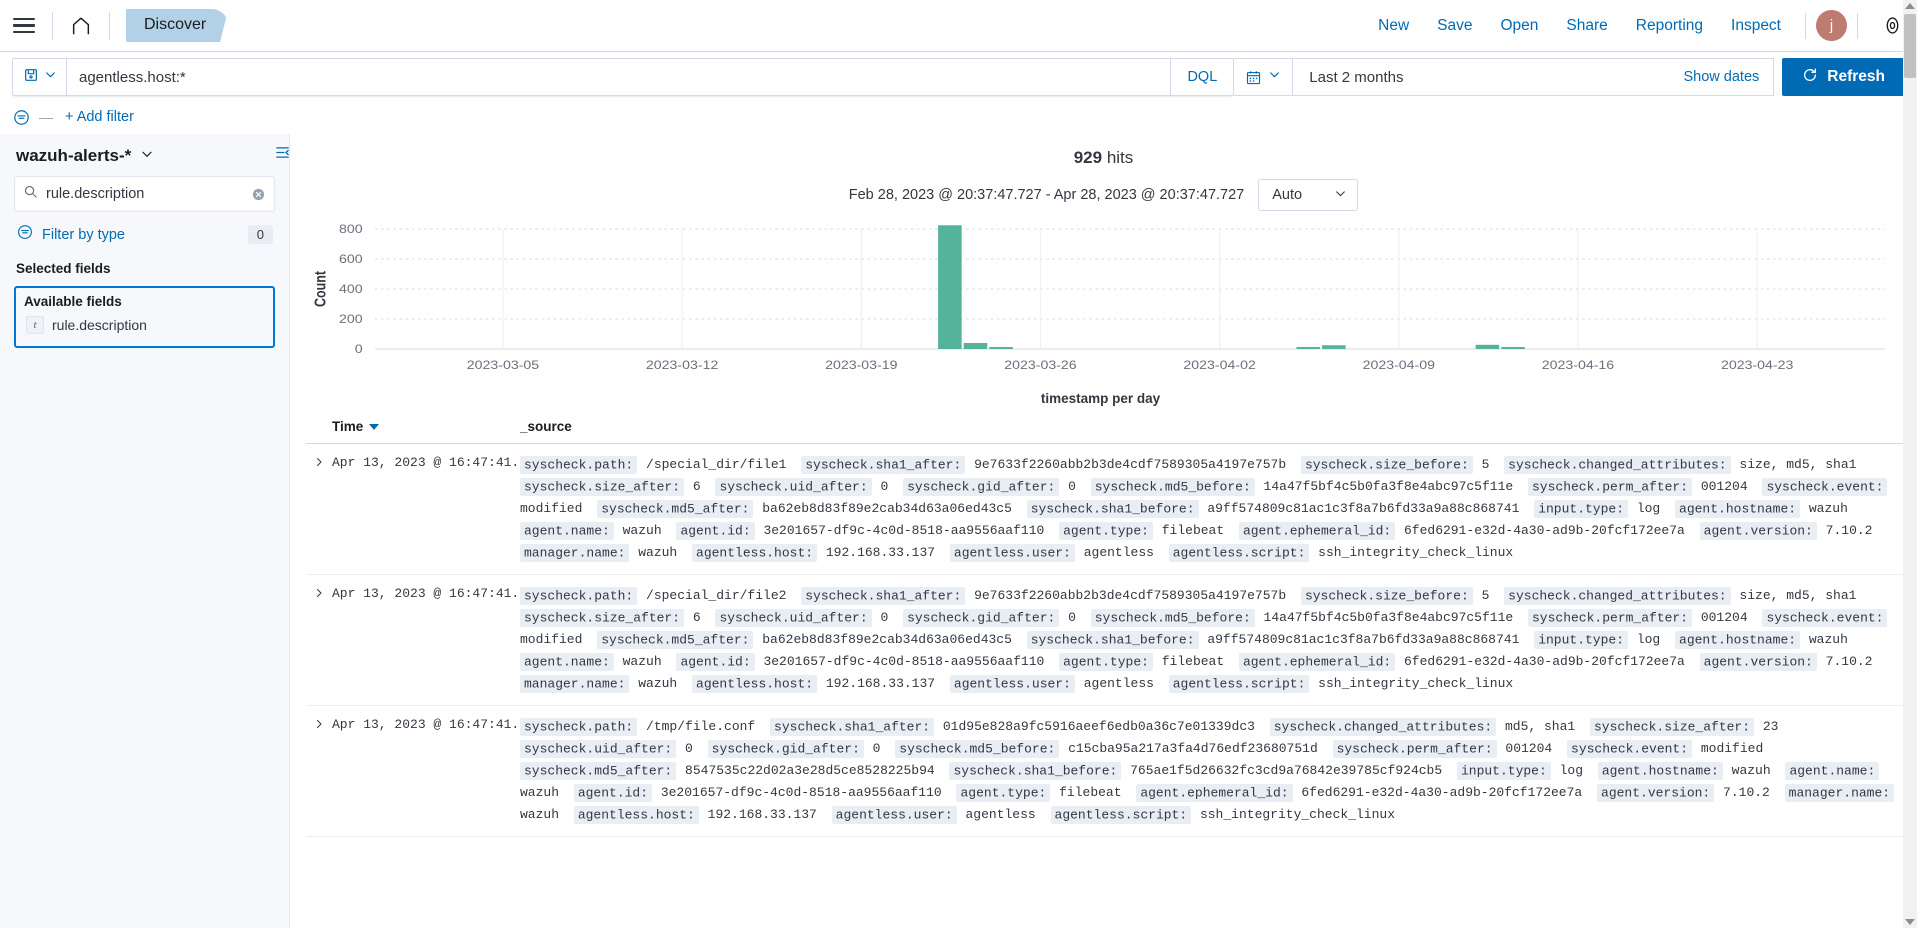 This screenshot has height=928, width=1917. Describe the element at coordinates (25, 234) in the screenshot. I see `filter-list-icon-sidebar` at that location.